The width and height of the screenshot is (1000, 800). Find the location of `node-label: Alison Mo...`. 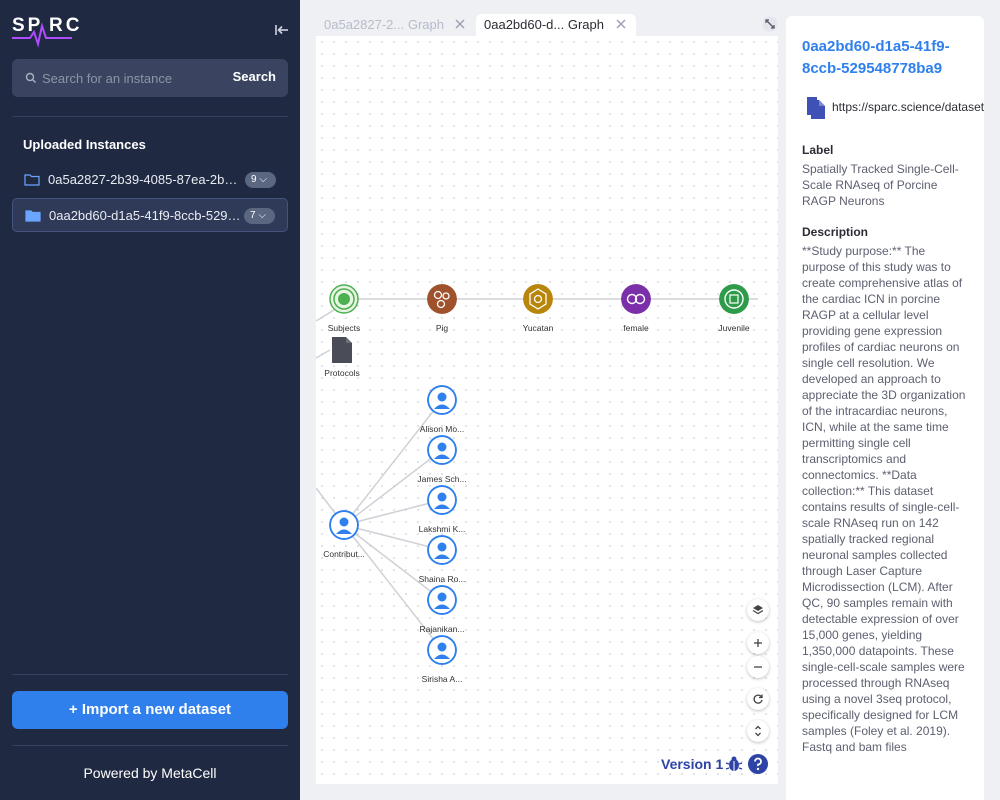

node-label: Alison Mo... is located at coordinates (442, 429).